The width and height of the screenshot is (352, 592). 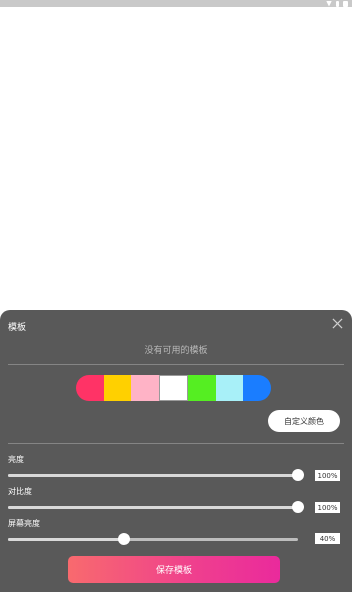 I want to click on color-swatch-row, so click(x=173, y=388).